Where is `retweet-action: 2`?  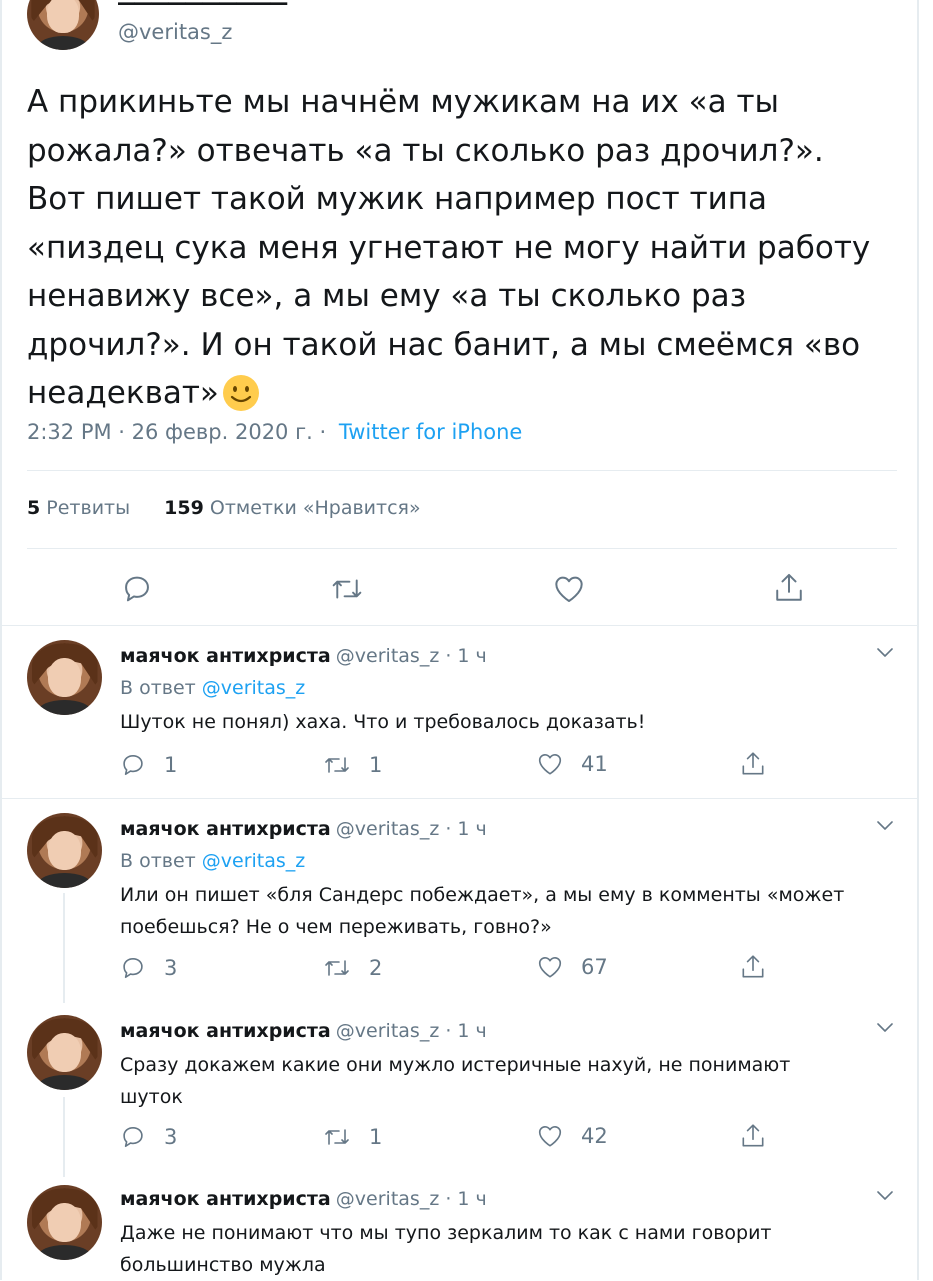
retweet-action: 2 is located at coordinates (352, 968).